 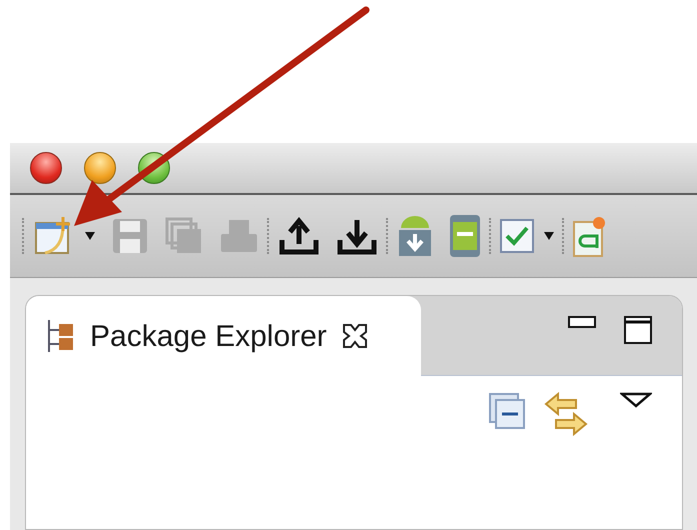 I want to click on android-download-icon, so click(x=415, y=236).